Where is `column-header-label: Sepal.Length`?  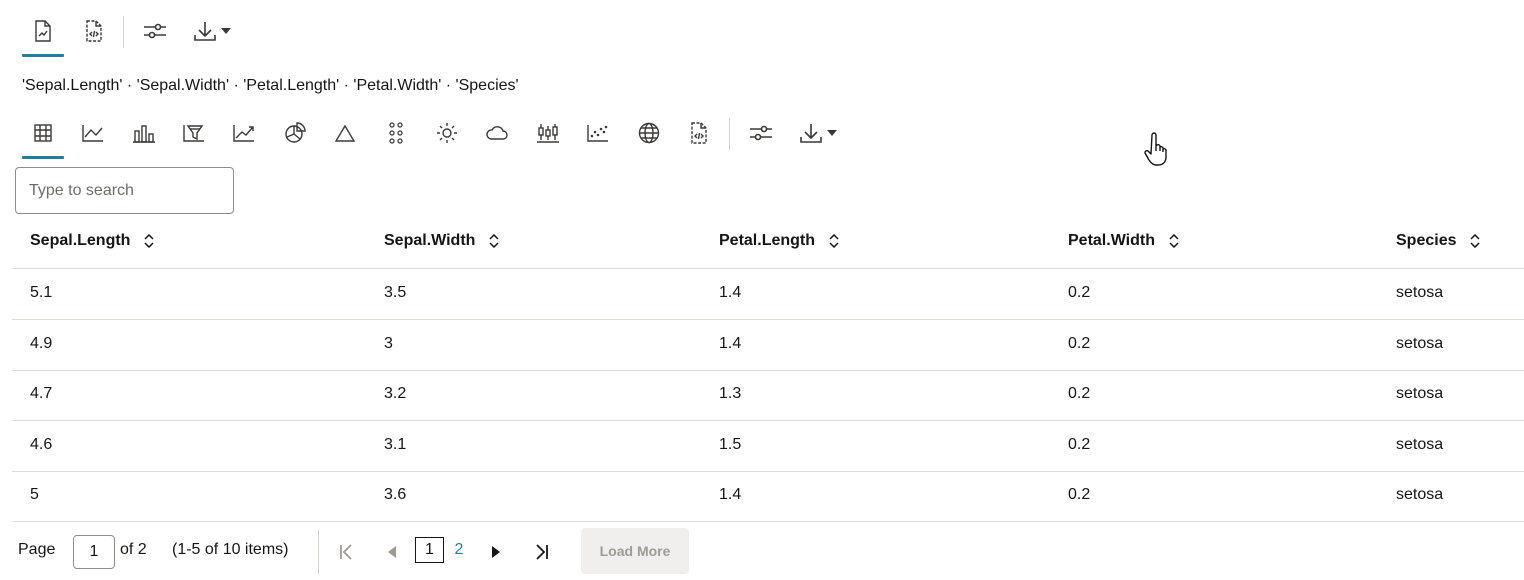 column-header-label: Sepal.Length is located at coordinates (80, 240).